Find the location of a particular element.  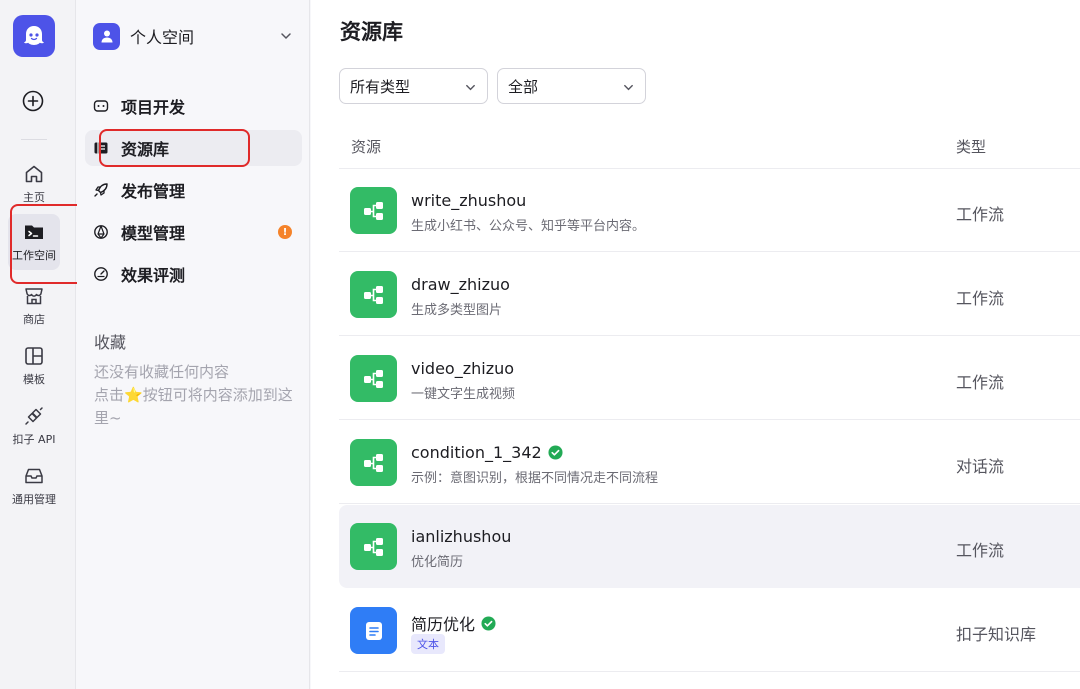

template-icon is located at coordinates (34, 356).